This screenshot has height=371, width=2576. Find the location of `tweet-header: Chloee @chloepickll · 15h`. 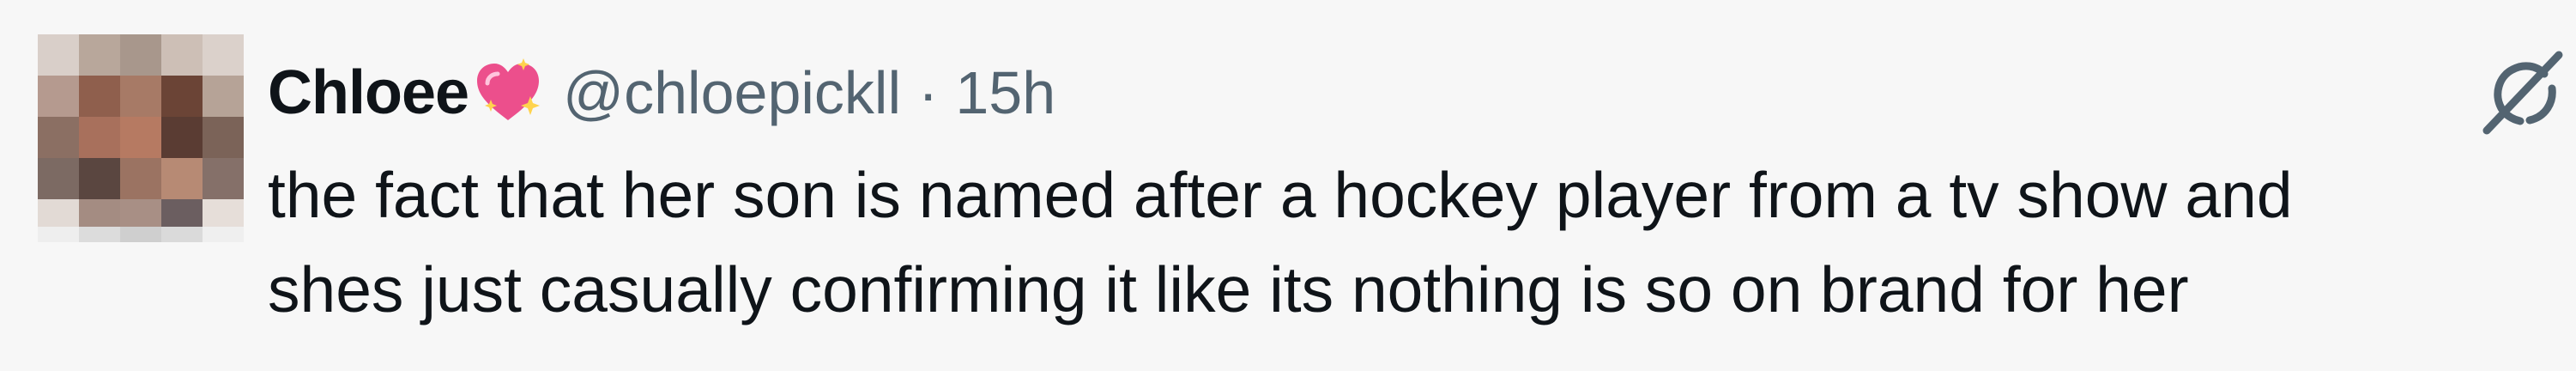

tweet-header: Chloee @chloepickll · 15h is located at coordinates (661, 93).